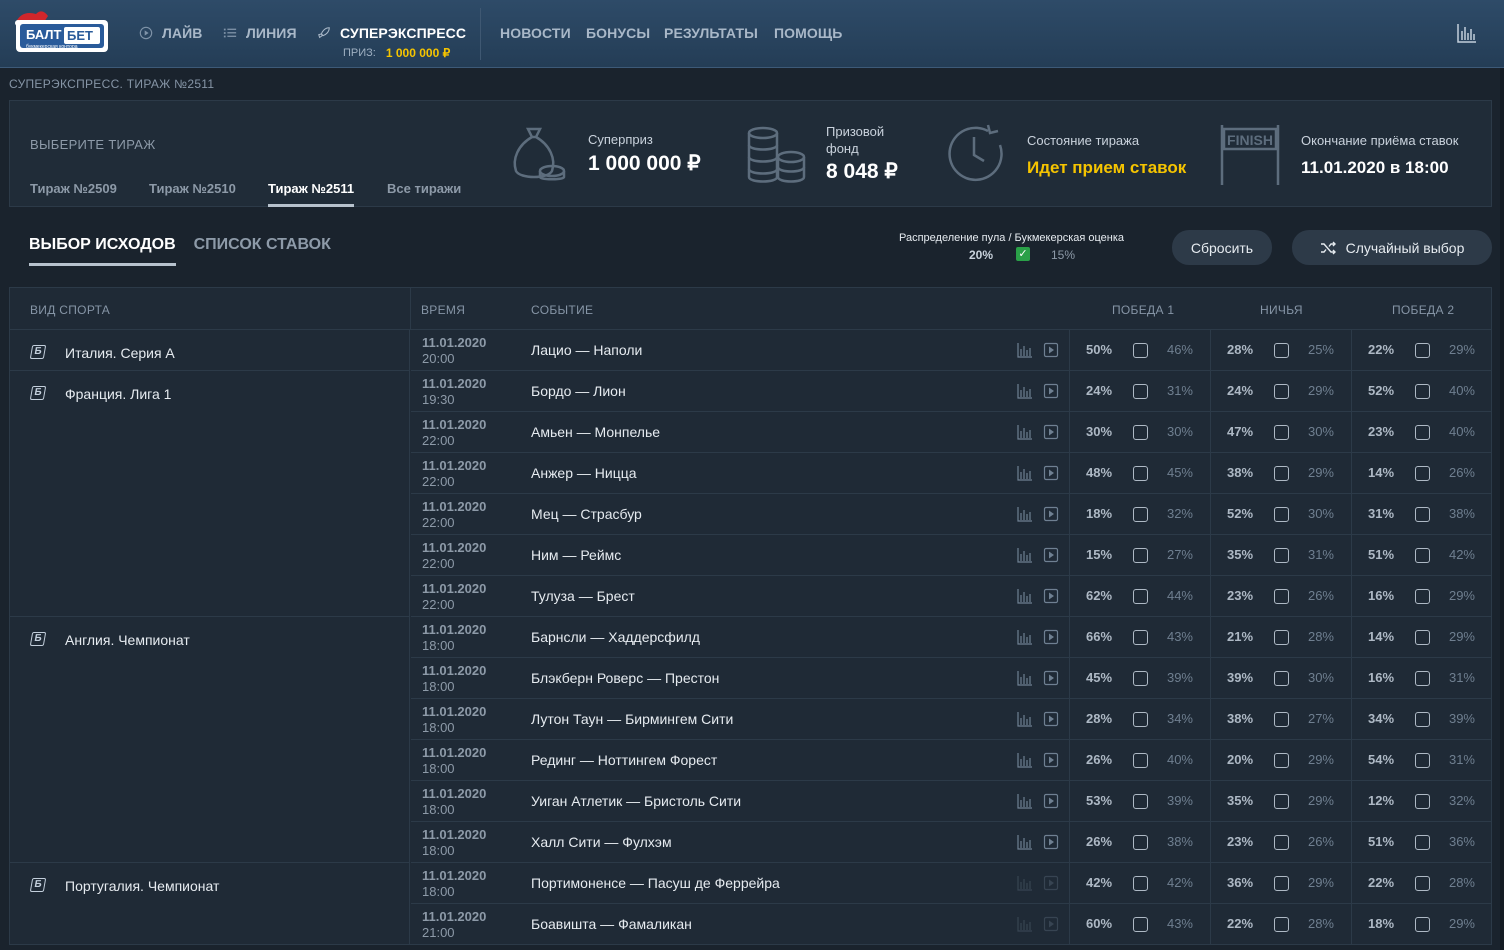  What do you see at coordinates (618, 33) in the screenshot?
I see `nav-bonuses: БОНУСЫ` at bounding box center [618, 33].